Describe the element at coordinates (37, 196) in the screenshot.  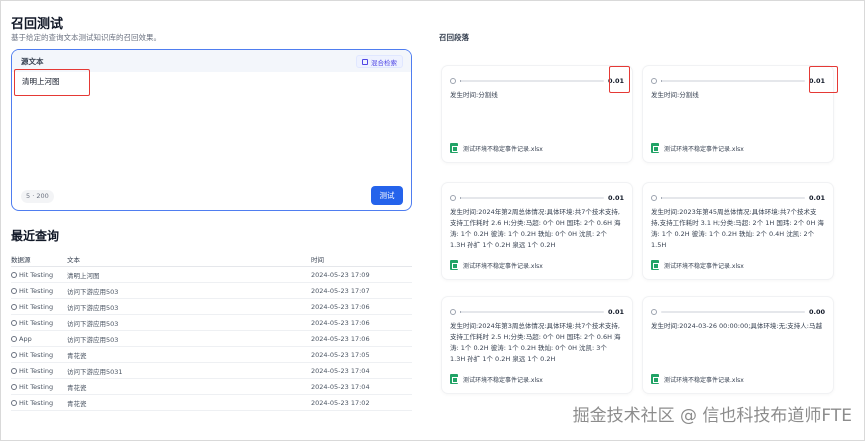
I see `char-counter: 5 · 200` at that location.